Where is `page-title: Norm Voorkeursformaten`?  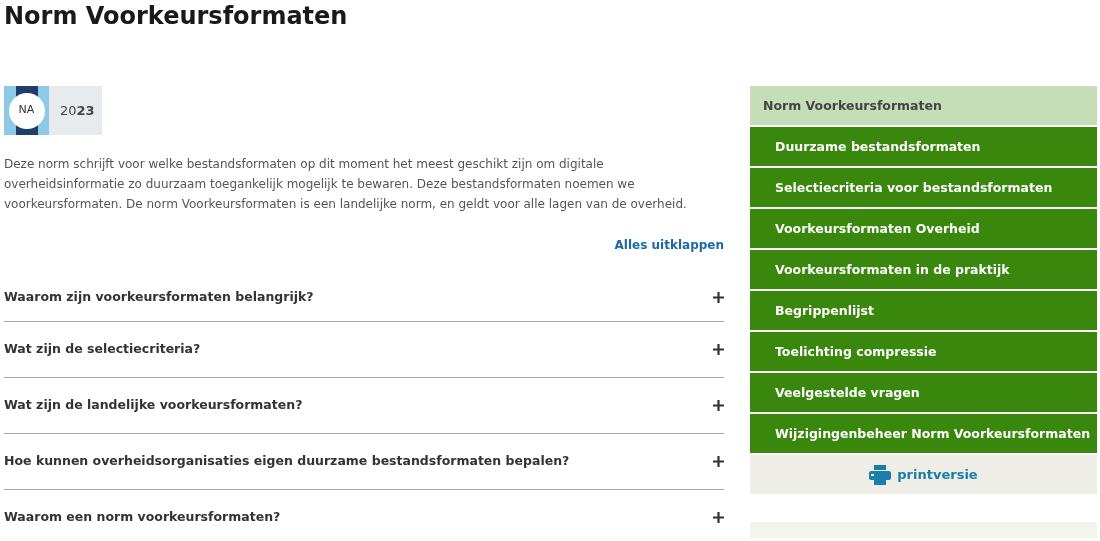 page-title: Norm Voorkeursformaten is located at coordinates (176, 16).